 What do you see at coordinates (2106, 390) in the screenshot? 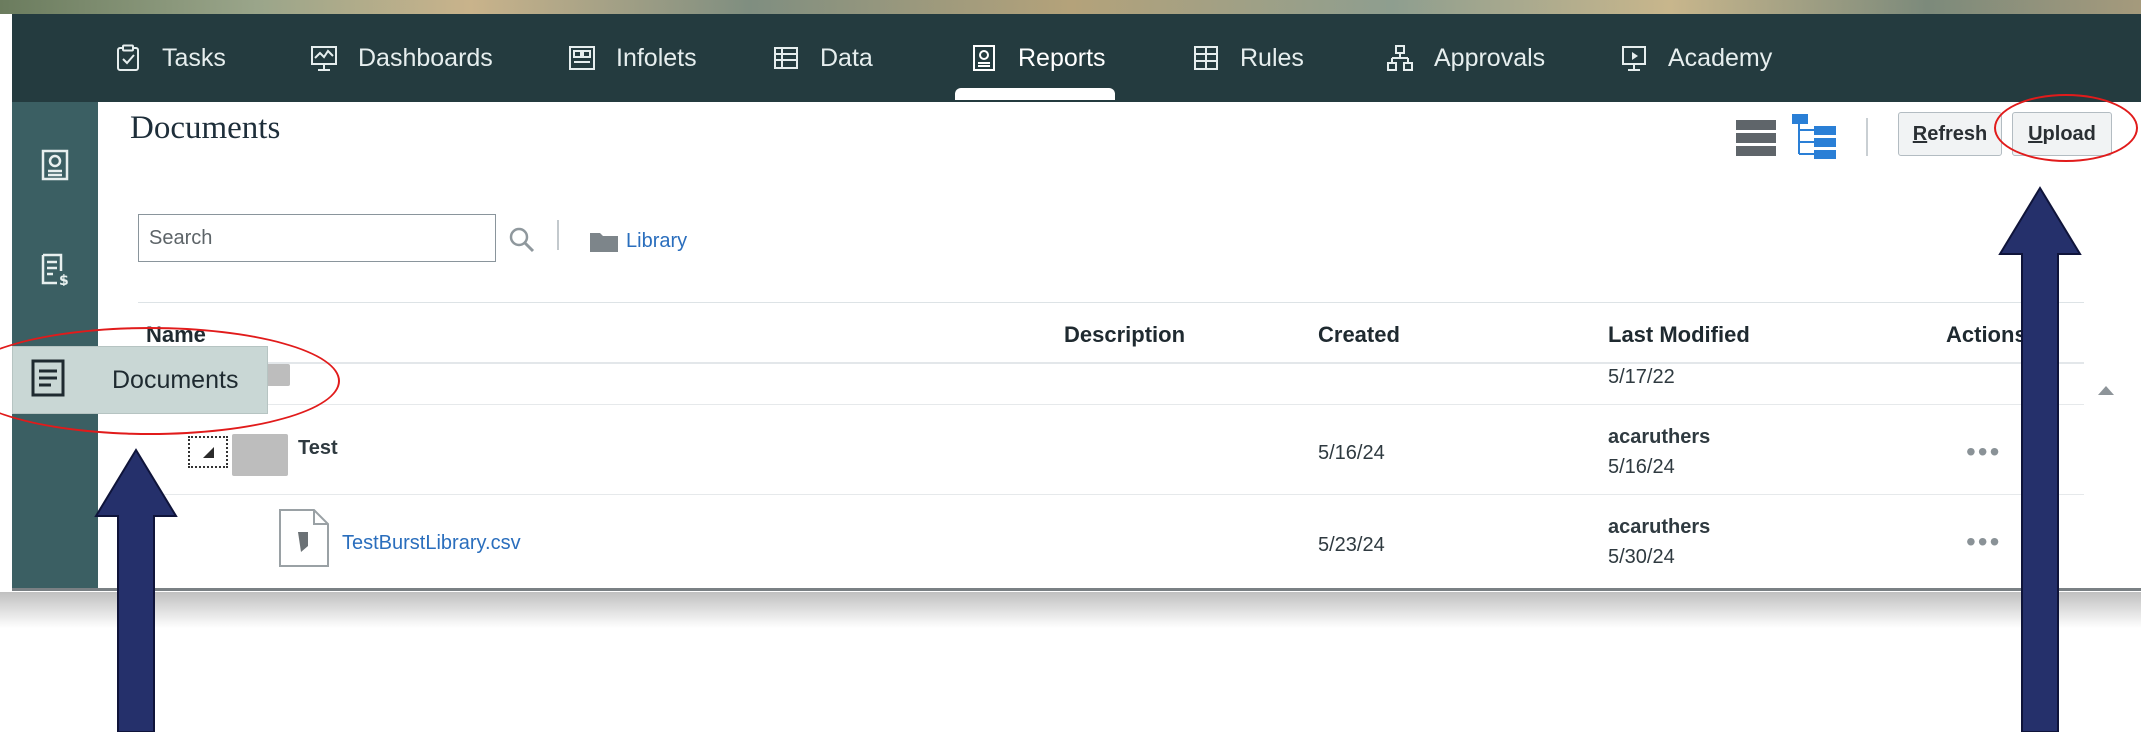
I see `scroll-up-icon` at bounding box center [2106, 390].